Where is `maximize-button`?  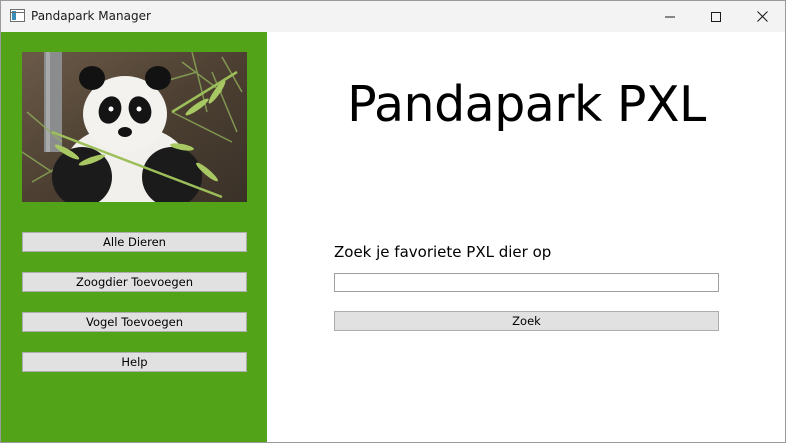 maximize-button is located at coordinates (716, 16).